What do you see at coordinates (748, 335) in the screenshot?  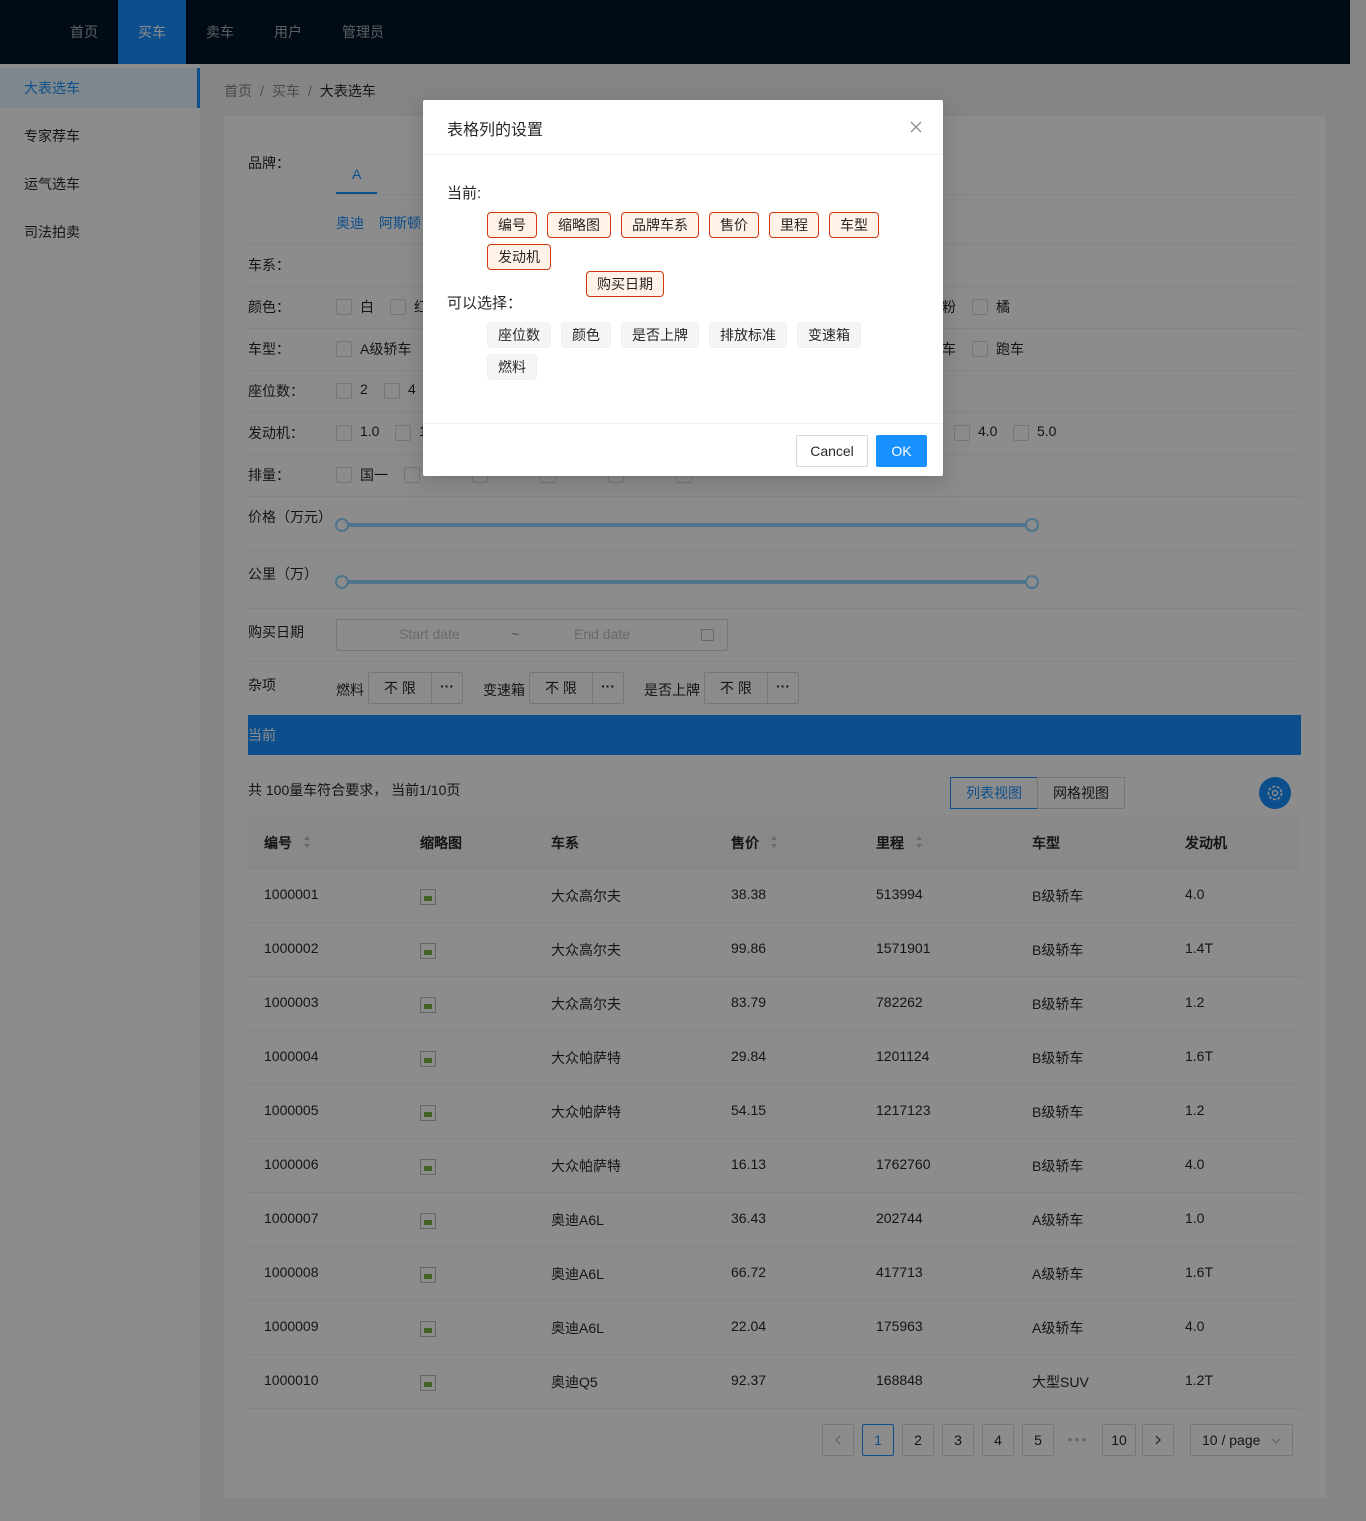 I see `available-tag-emission: 排放标准` at bounding box center [748, 335].